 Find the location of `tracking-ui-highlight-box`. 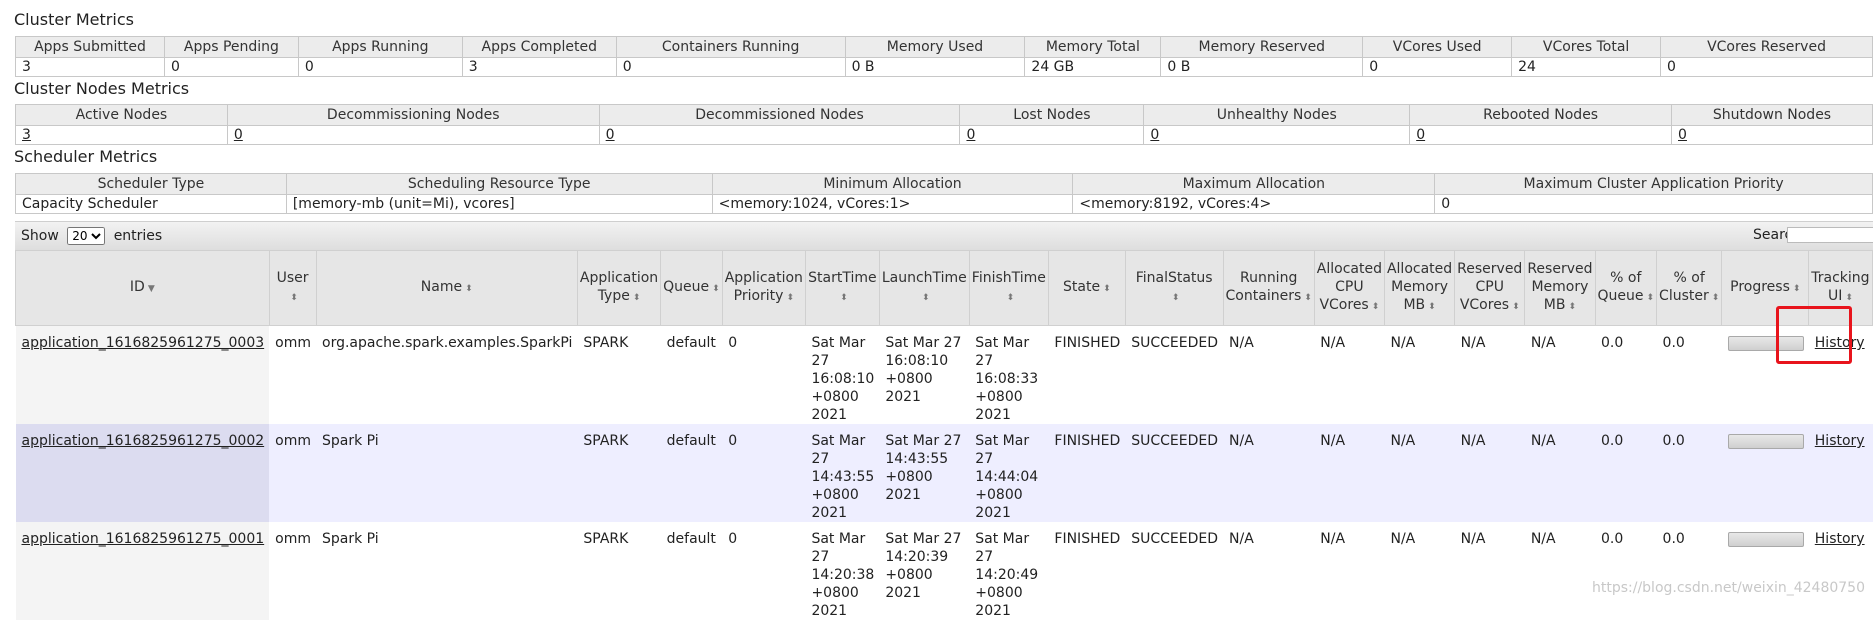

tracking-ui-highlight-box is located at coordinates (1814, 335).